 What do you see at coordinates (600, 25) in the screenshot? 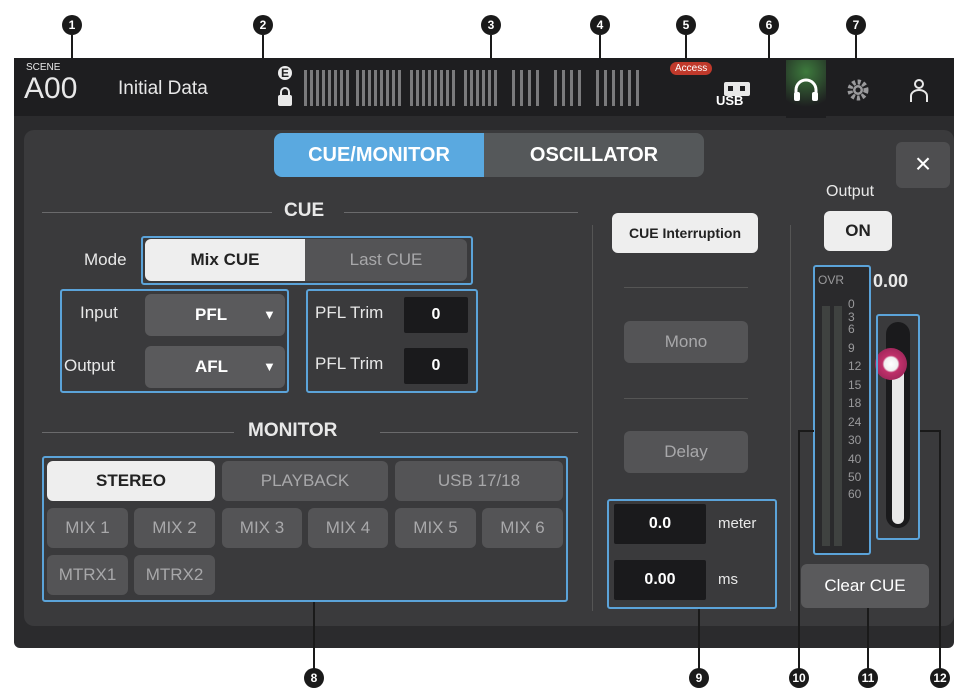
I see `callout-4: 4` at bounding box center [600, 25].